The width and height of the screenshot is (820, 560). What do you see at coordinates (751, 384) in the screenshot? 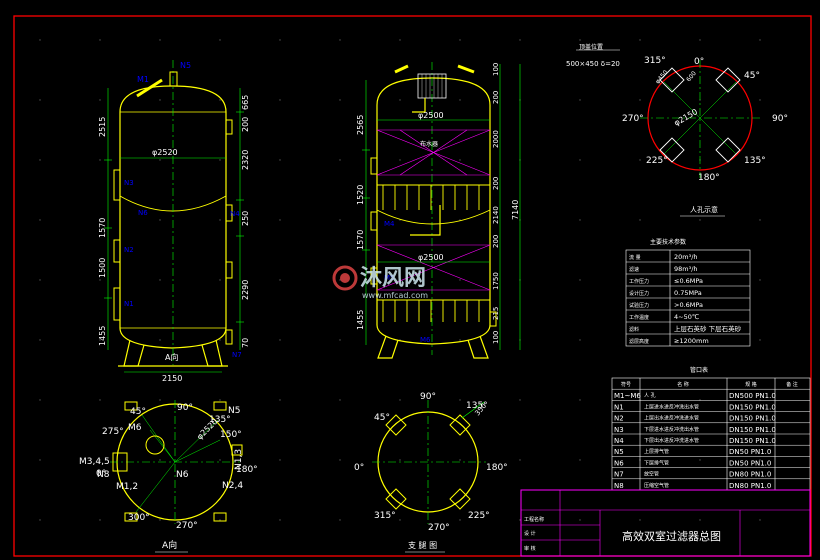
I see `nozzle-table-header: 规 格` at bounding box center [751, 384].